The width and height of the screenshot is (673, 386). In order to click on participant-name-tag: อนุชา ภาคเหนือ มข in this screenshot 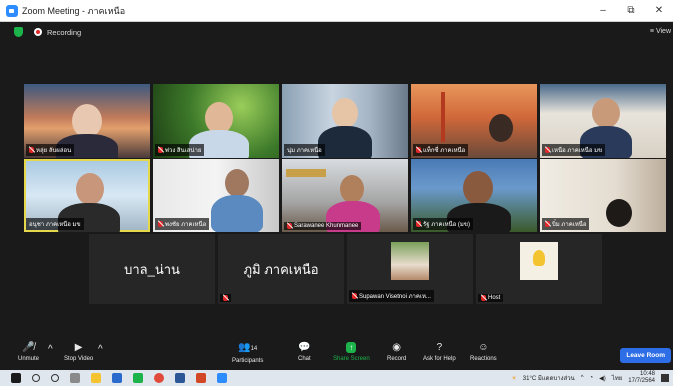, I will do `click(55, 224)`.